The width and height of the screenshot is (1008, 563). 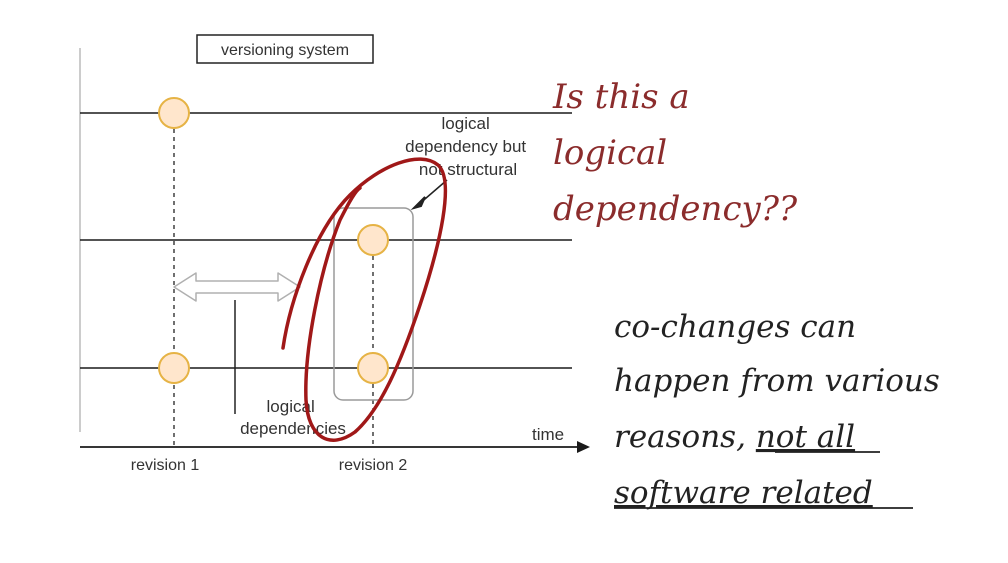 What do you see at coordinates (174, 113) in the screenshot?
I see `node-rev1-lane1` at bounding box center [174, 113].